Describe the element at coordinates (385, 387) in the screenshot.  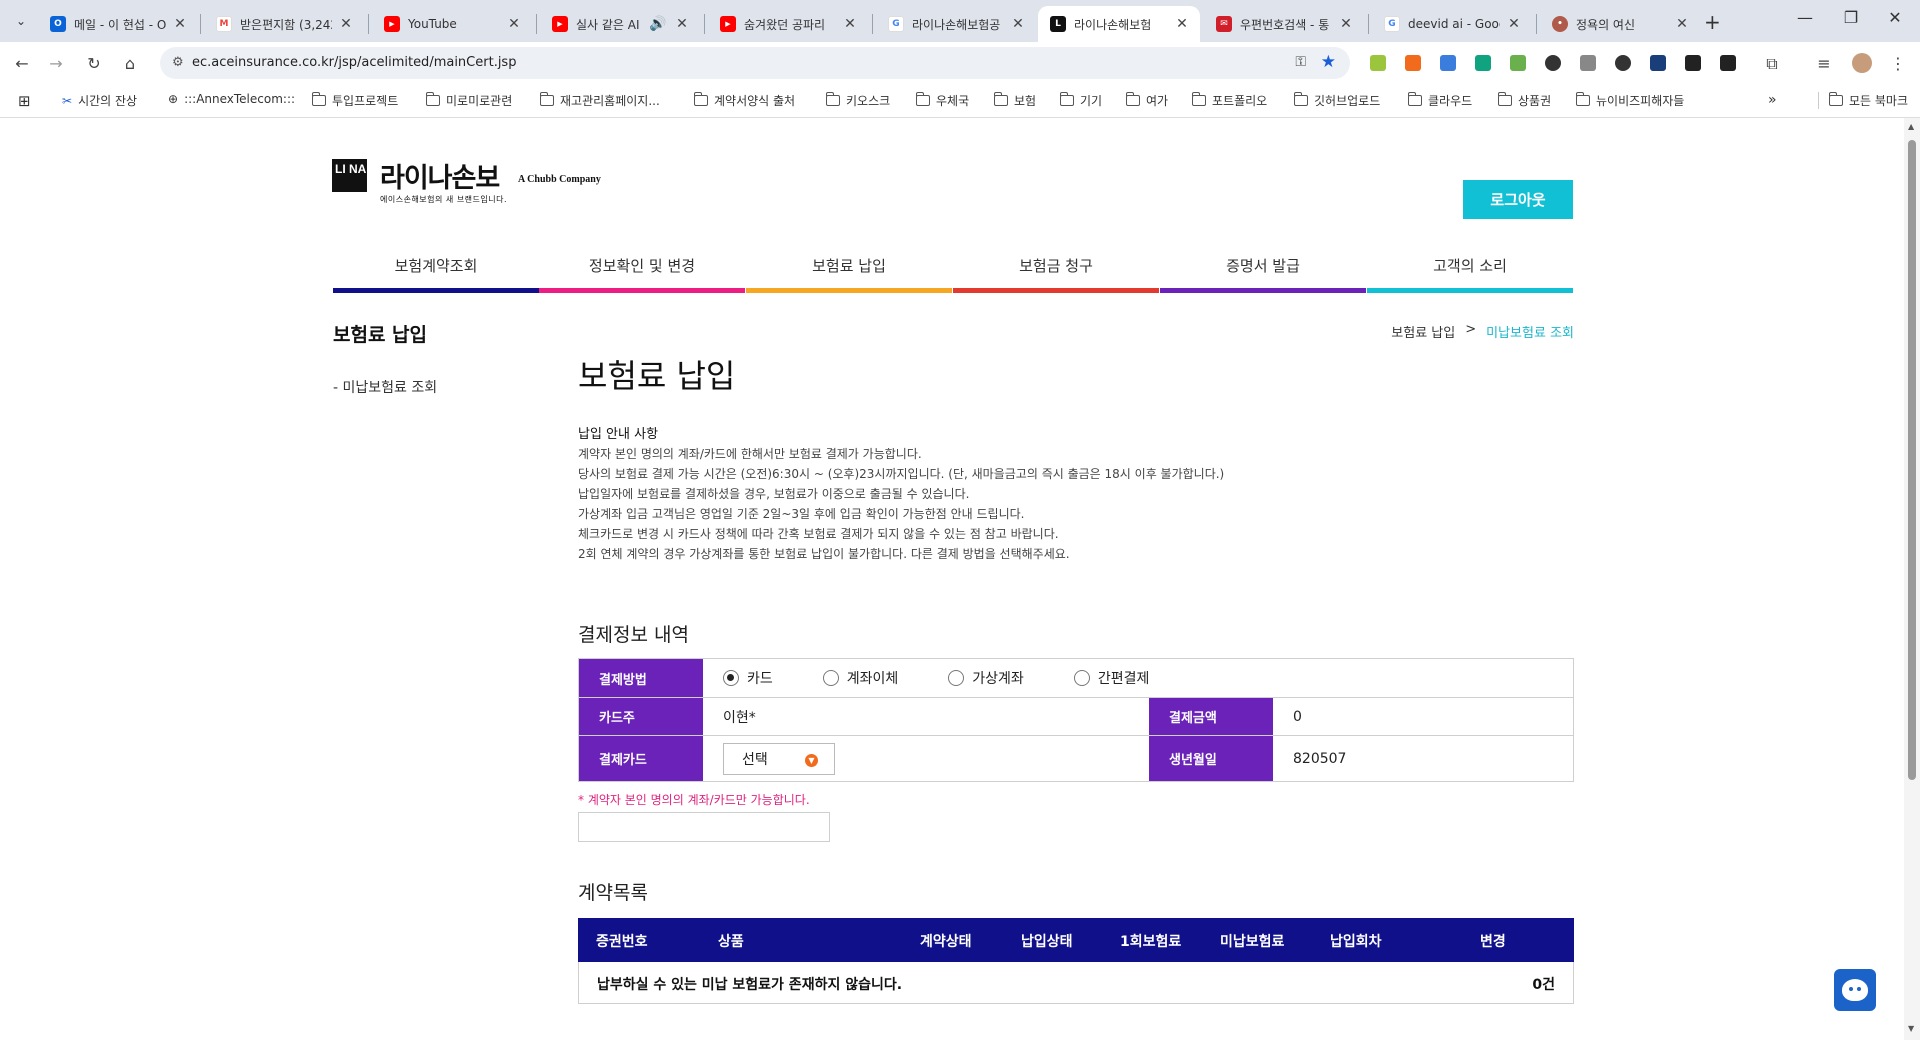
I see `sidebar-item-unpaid-premium: - 미납보험료 조회` at that location.